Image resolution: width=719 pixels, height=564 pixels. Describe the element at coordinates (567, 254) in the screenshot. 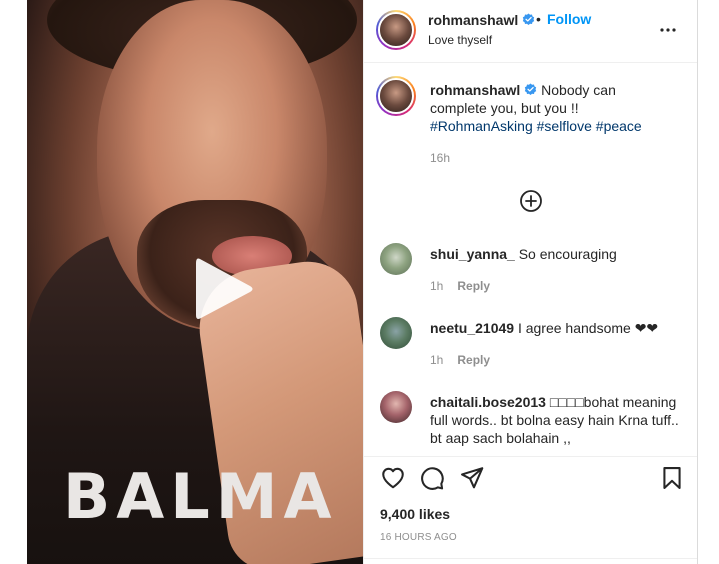

I see `comment-body: So encouraging` at that location.